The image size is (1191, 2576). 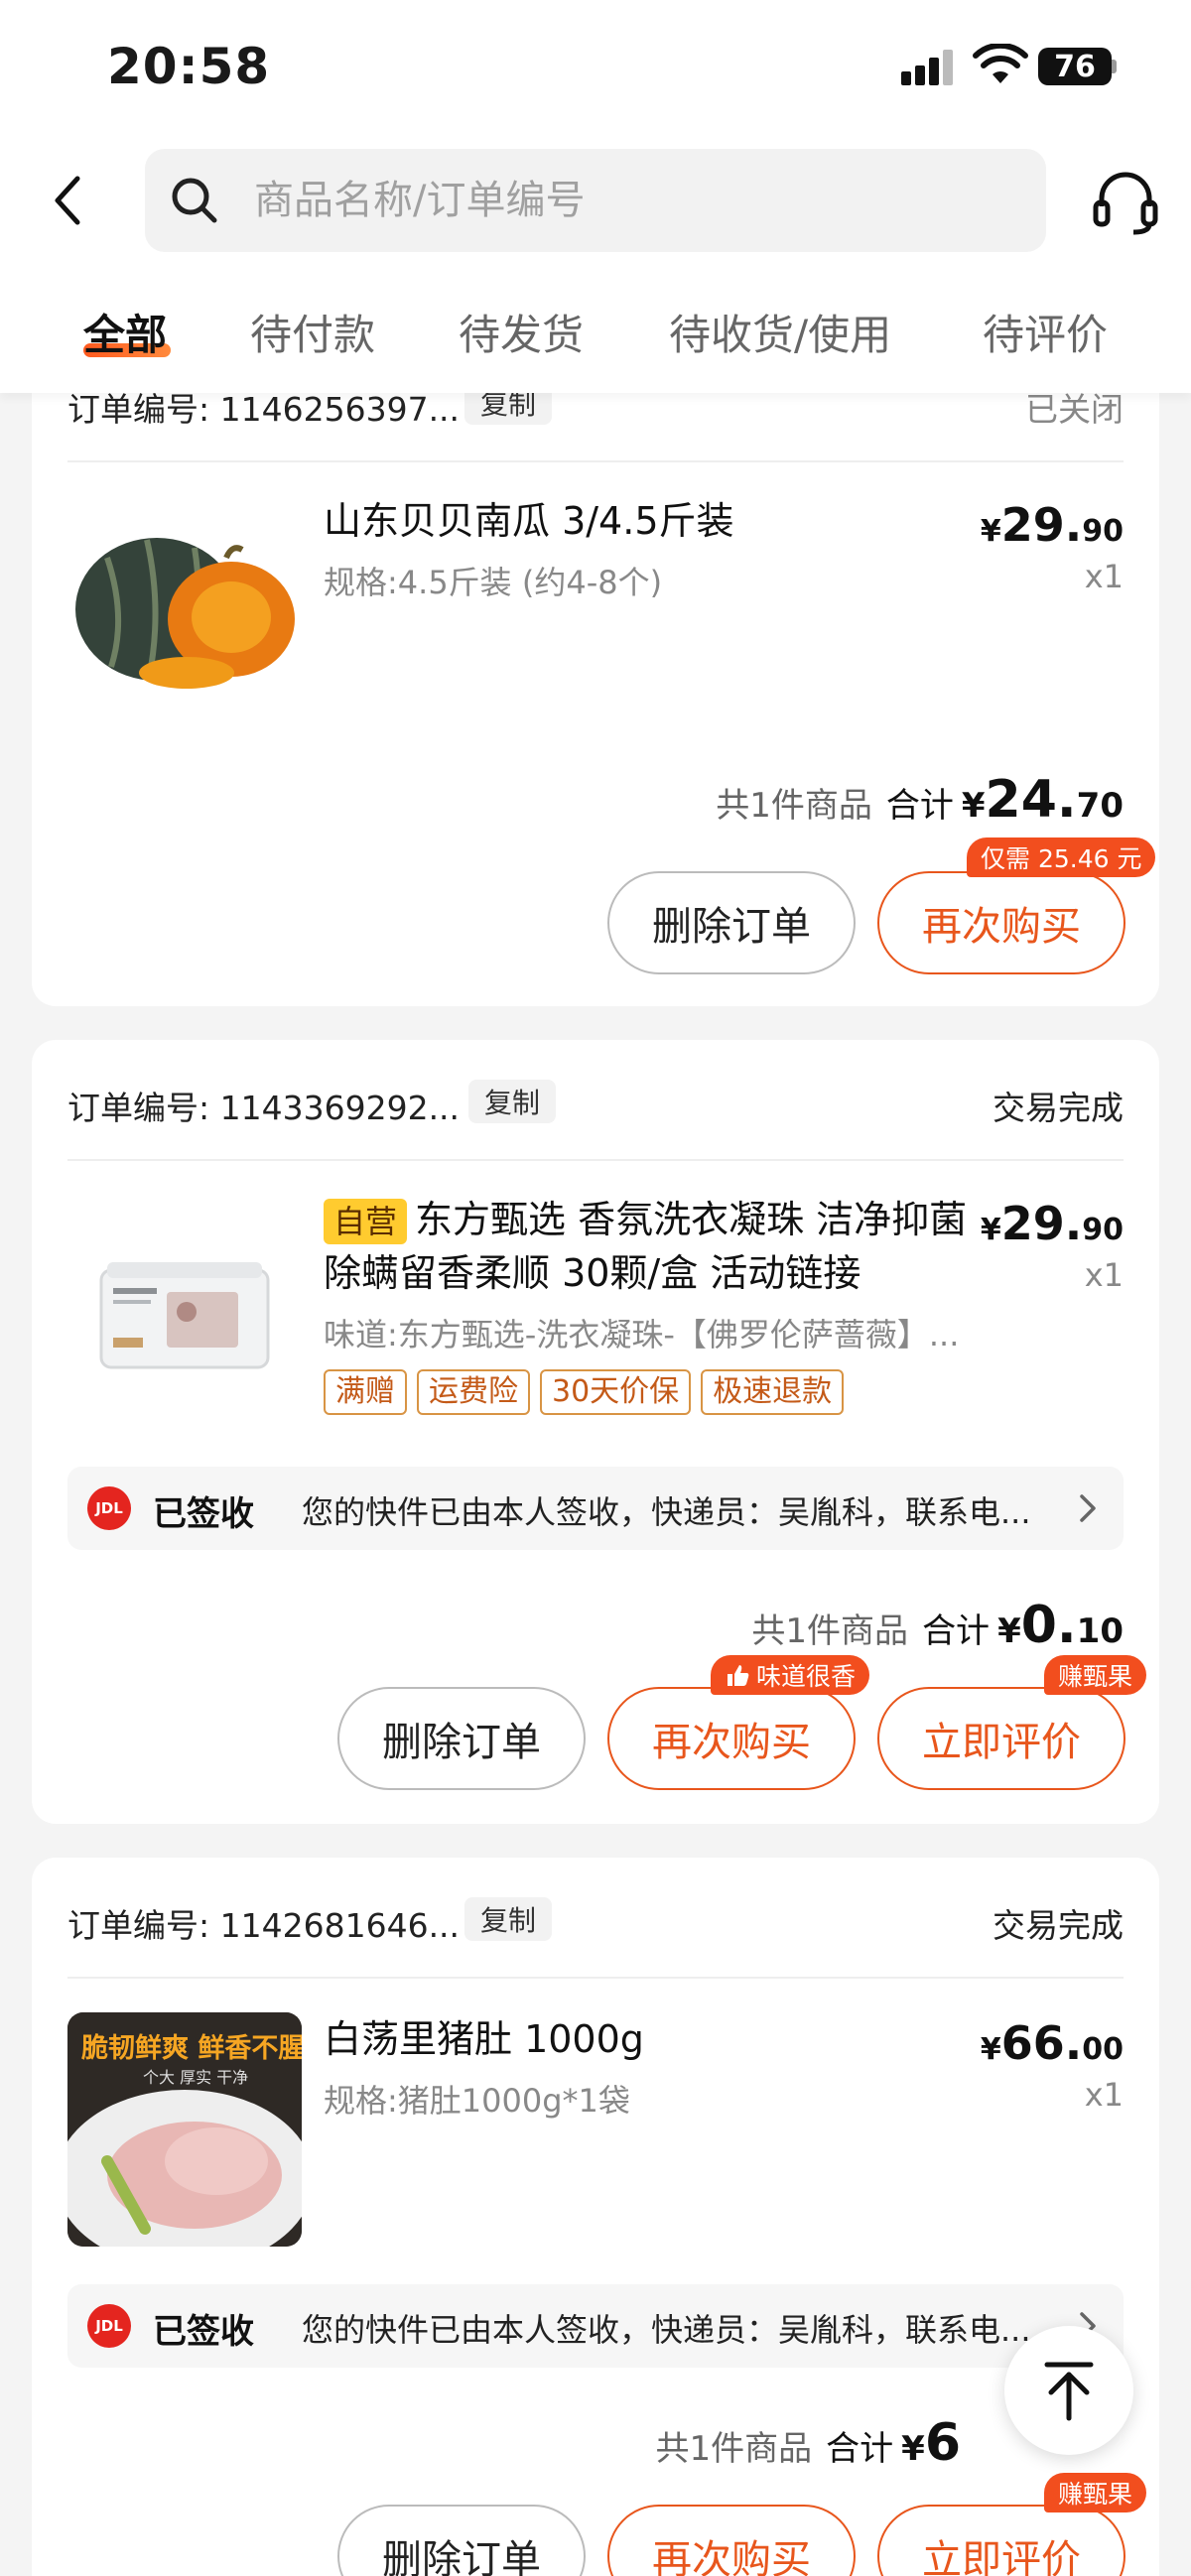 What do you see at coordinates (67, 201) in the screenshot?
I see `back-arrow-icon` at bounding box center [67, 201].